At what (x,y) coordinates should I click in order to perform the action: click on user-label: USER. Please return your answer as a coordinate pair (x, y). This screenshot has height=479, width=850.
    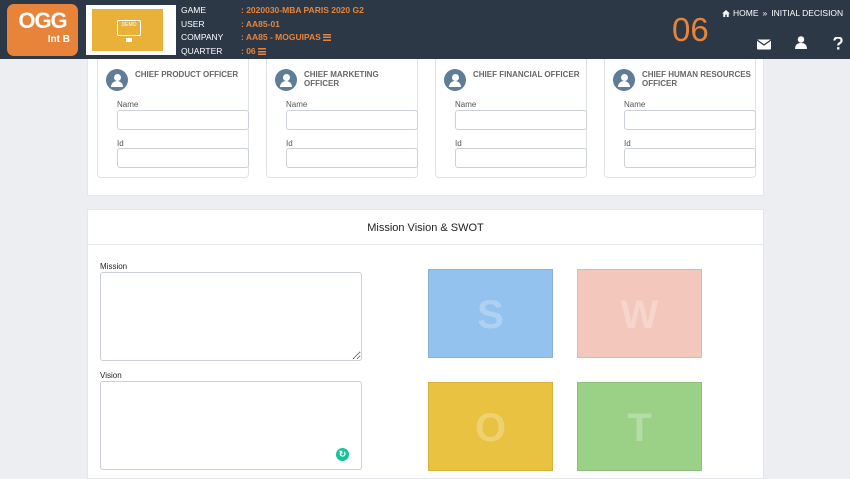
    Looking at the image, I should click on (193, 23).